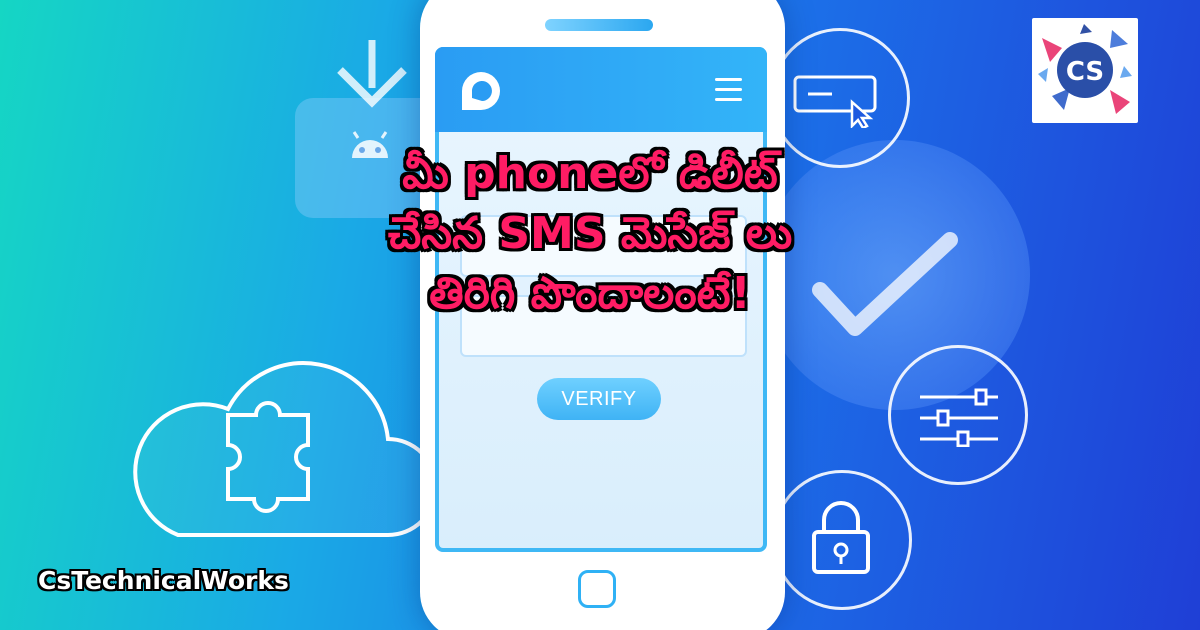 Image resolution: width=1200 pixels, height=630 pixels. What do you see at coordinates (597, 589) in the screenshot?
I see `phone-home-button` at bounding box center [597, 589].